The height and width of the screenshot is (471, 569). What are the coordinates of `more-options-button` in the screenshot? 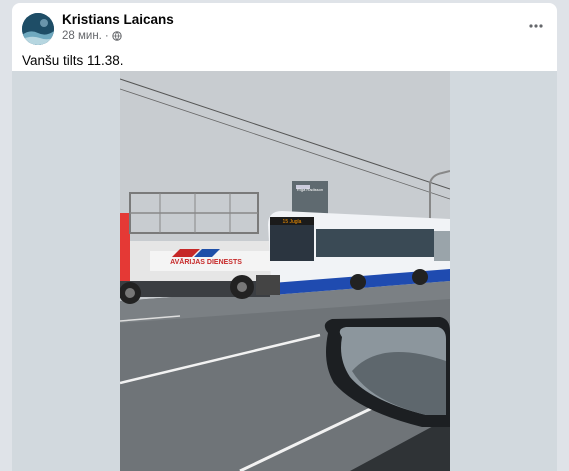 It's located at (536, 26).